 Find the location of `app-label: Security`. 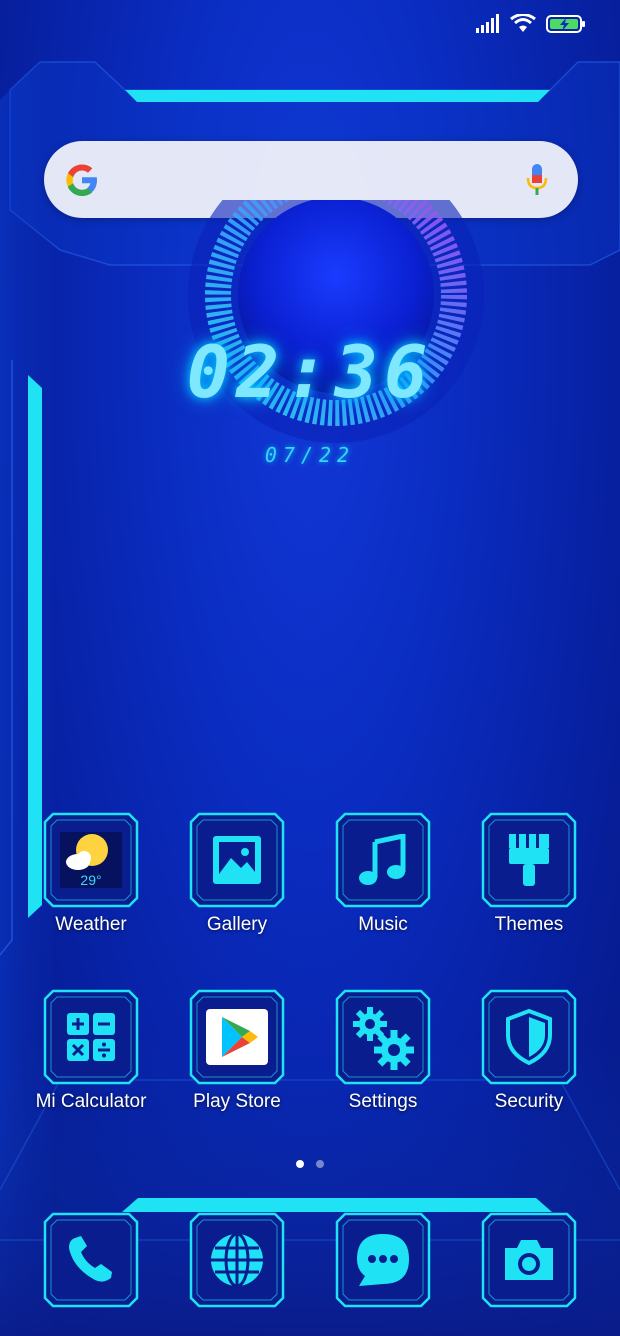

app-label: Security is located at coordinates (529, 1101).